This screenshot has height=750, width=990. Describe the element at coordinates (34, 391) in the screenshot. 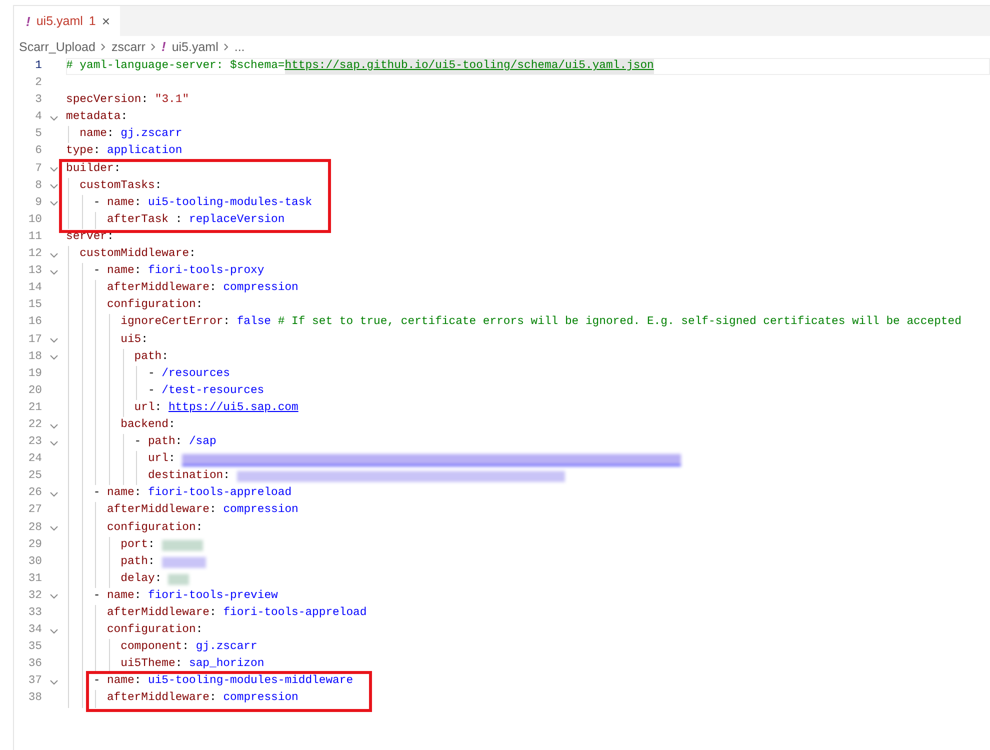

I see `line-number: 20` at that location.